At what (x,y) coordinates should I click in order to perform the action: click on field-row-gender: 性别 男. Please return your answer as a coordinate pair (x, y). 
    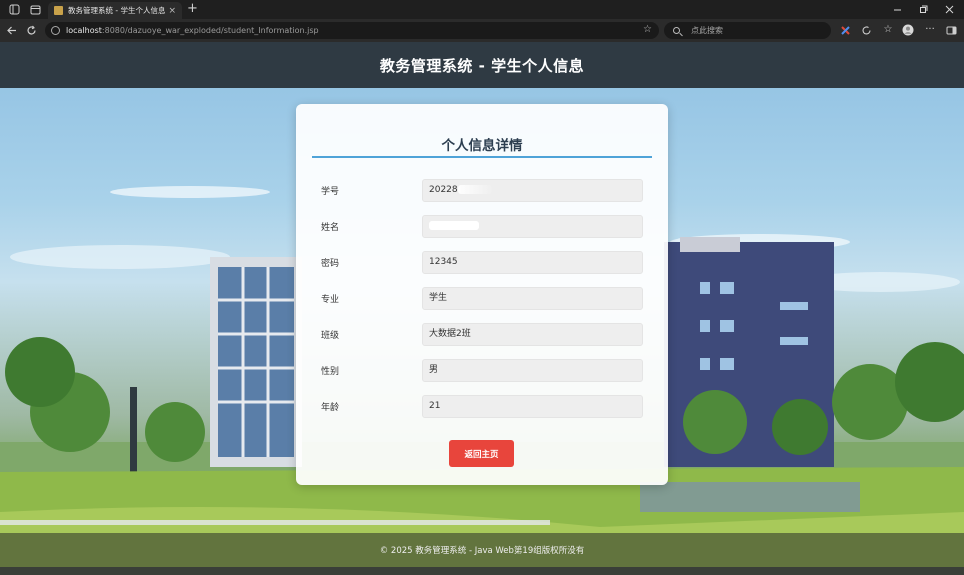
    Looking at the image, I should click on (482, 370).